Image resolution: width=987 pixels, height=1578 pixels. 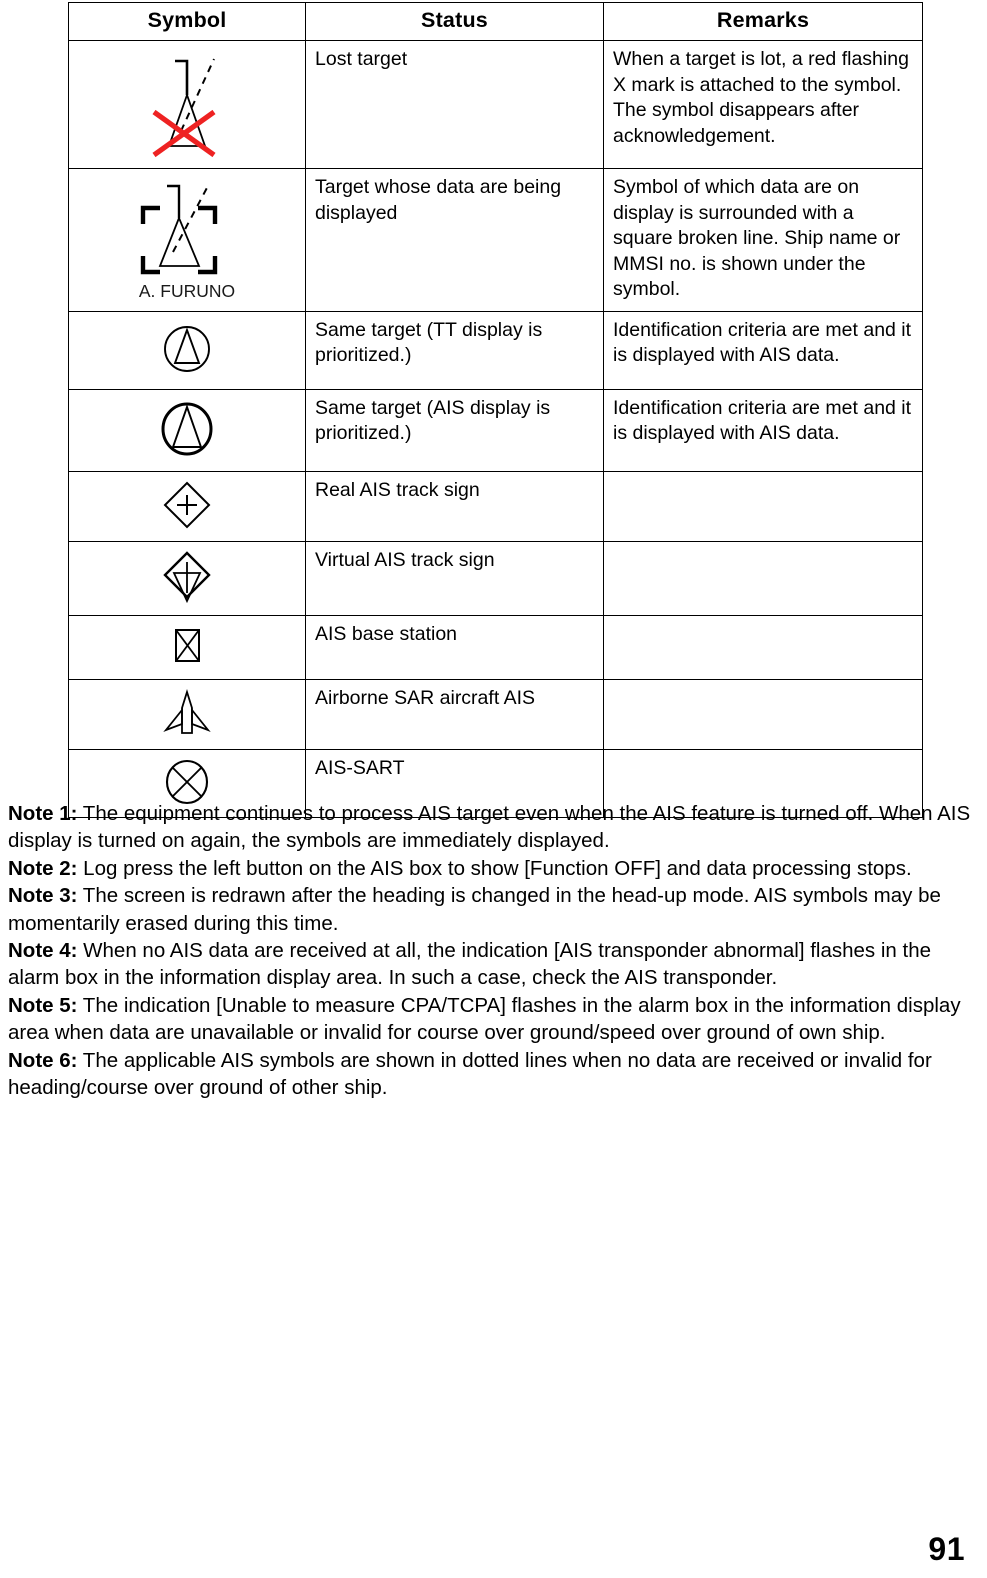 What do you see at coordinates (454, 506) in the screenshot?
I see `status-cell: Real AIS track sign` at bounding box center [454, 506].